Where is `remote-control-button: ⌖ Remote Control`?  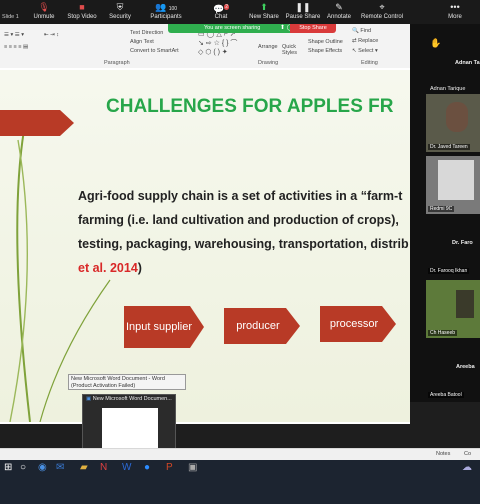
remote-control-button: ⌖ Remote Control is located at coordinates (382, 13).